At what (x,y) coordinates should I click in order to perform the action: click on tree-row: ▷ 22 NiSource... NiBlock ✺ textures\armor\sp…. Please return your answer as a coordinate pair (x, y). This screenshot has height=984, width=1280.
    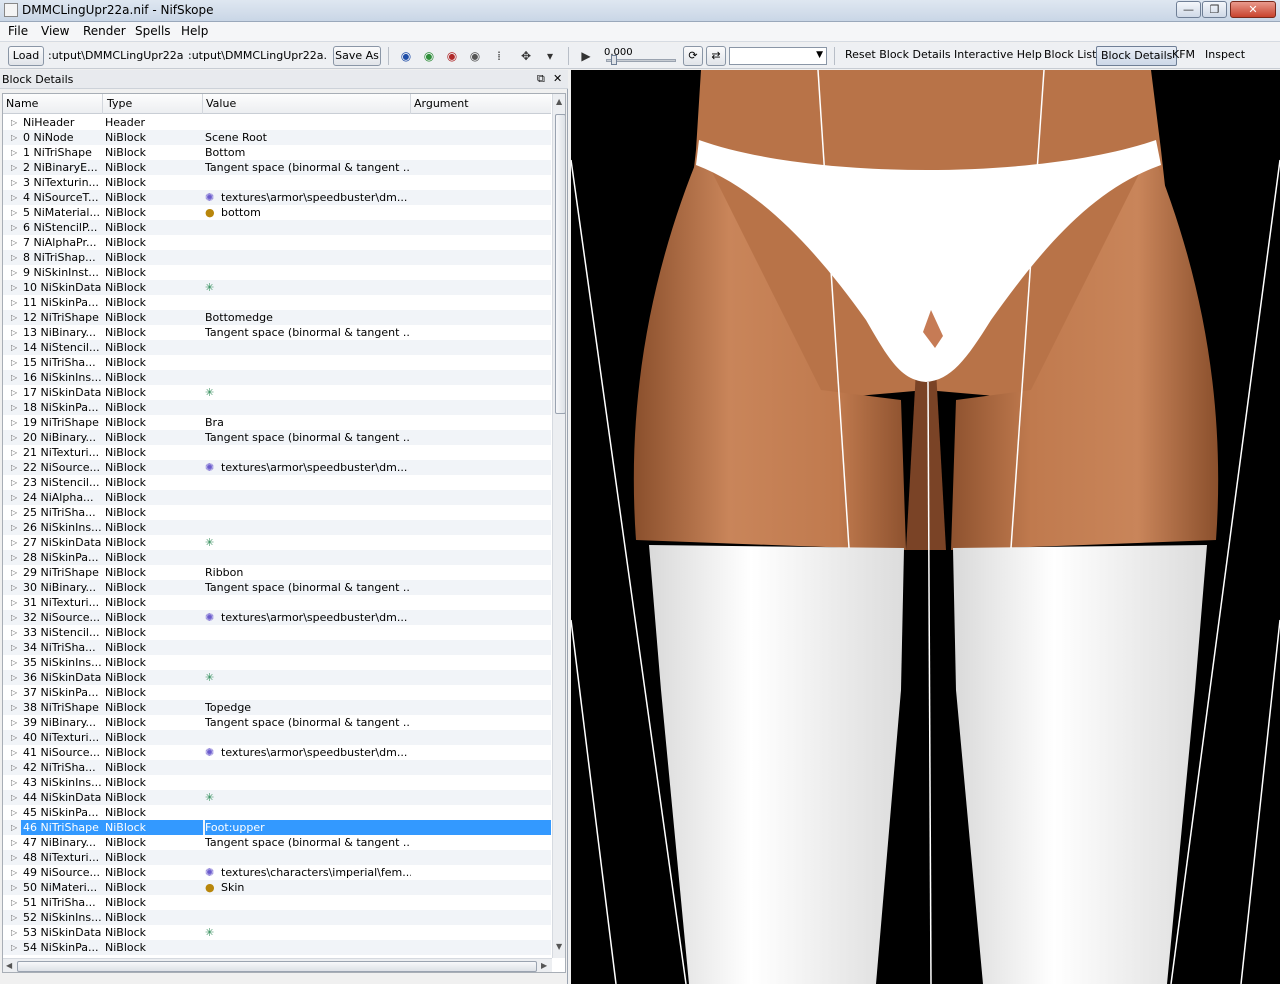
    Looking at the image, I should click on (277, 467).